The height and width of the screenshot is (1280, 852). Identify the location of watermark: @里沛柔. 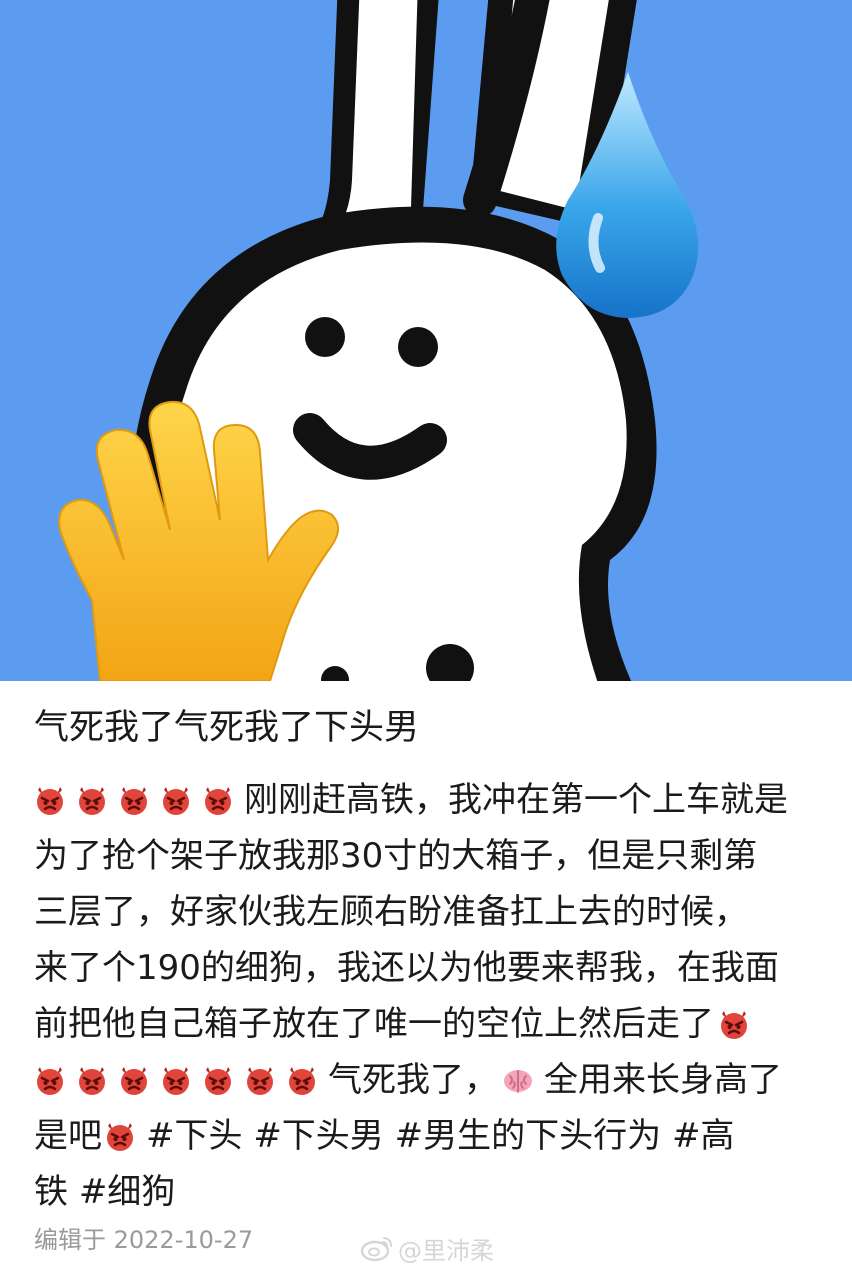
(427, 1248).